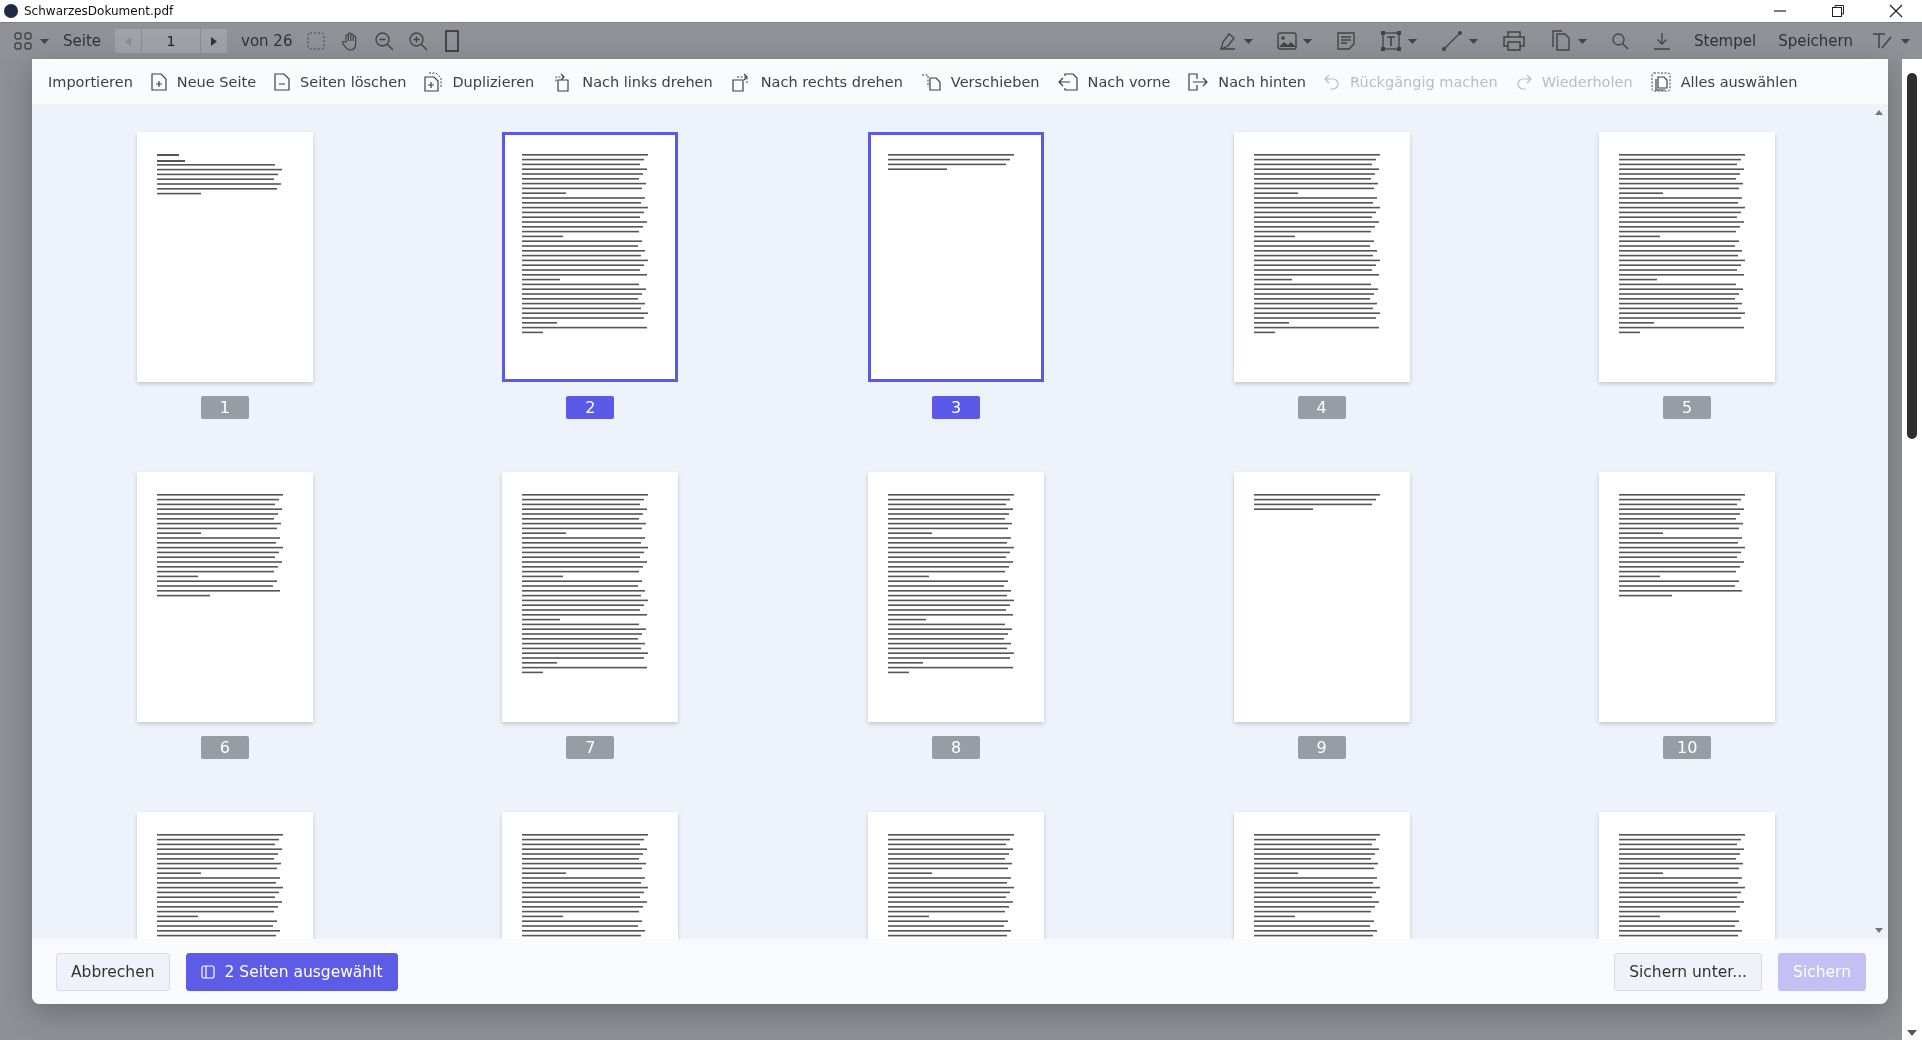  What do you see at coordinates (267, 41) in the screenshot?
I see `page-total: von 26` at bounding box center [267, 41].